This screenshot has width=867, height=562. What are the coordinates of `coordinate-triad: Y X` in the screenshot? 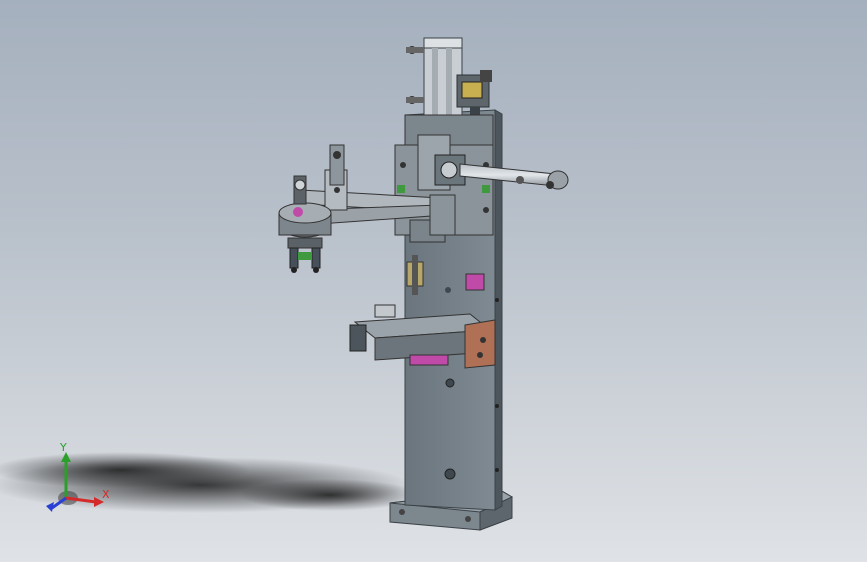 It's located at (78, 476).